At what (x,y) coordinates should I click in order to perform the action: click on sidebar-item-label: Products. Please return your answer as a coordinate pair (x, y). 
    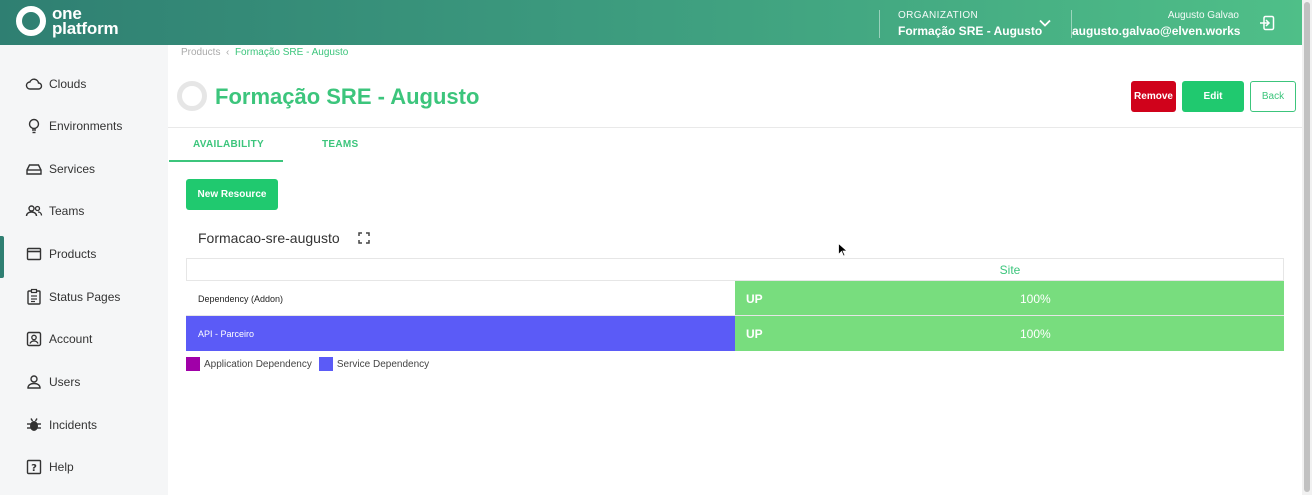
    Looking at the image, I should click on (73, 254).